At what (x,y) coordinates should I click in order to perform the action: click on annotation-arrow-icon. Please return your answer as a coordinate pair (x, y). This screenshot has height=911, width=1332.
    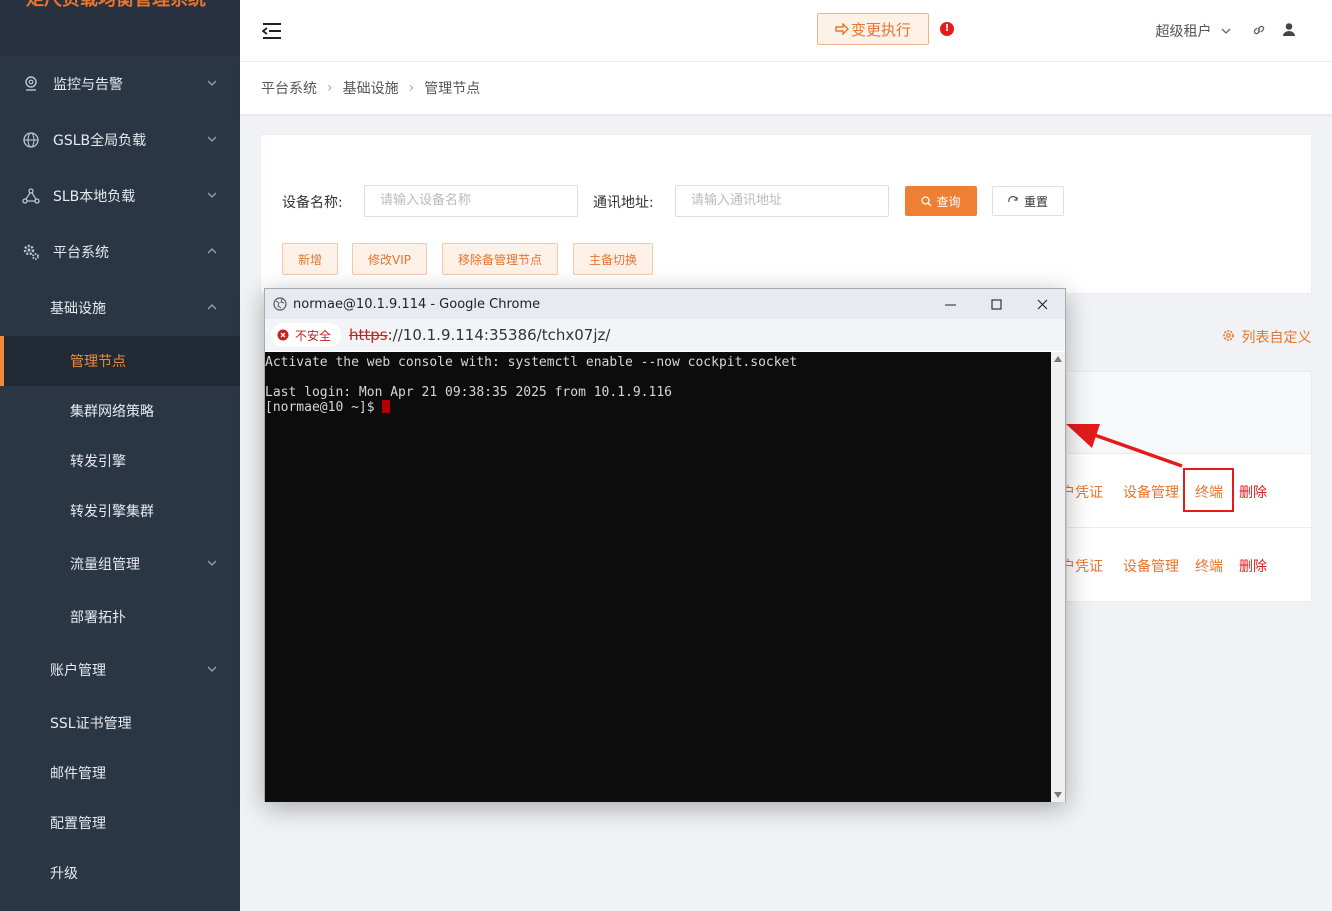
    Looking at the image, I should click on (1124, 446).